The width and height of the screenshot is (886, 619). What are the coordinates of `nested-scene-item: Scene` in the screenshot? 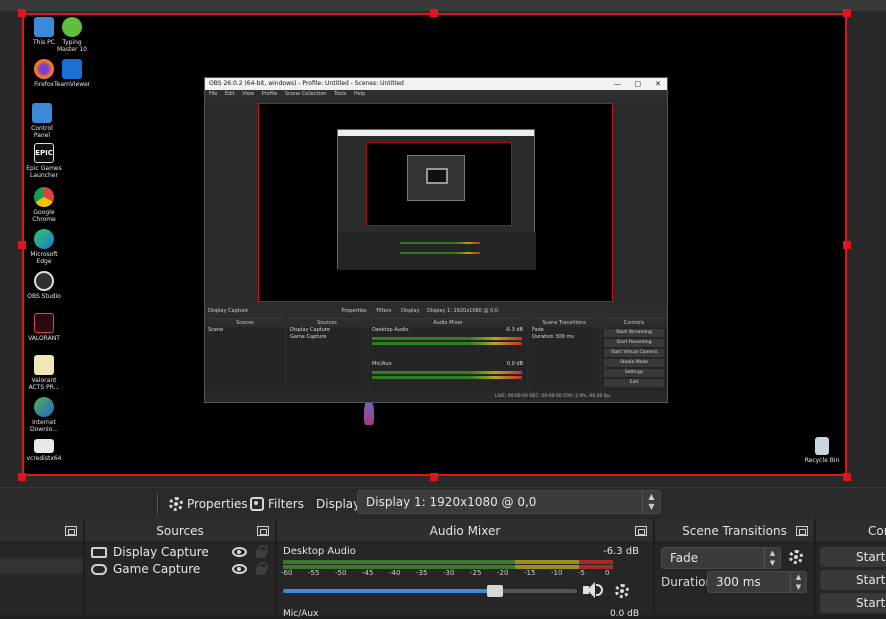 It's located at (216, 330).